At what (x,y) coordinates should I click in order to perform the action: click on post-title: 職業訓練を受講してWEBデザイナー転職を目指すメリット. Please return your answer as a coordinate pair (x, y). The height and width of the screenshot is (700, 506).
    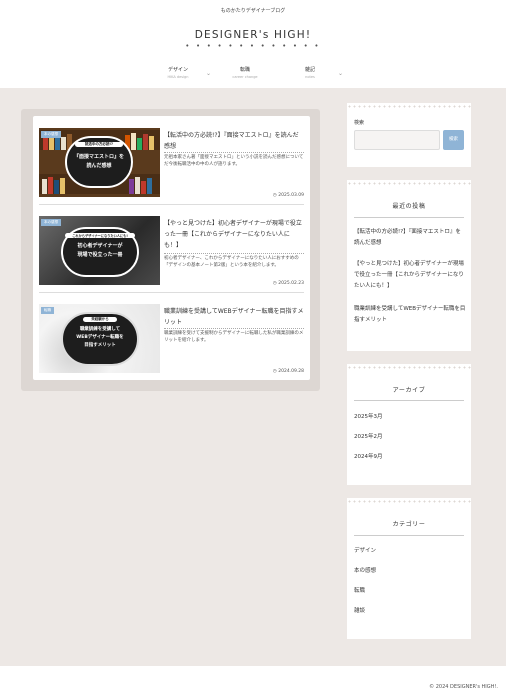
    Looking at the image, I should click on (234, 317).